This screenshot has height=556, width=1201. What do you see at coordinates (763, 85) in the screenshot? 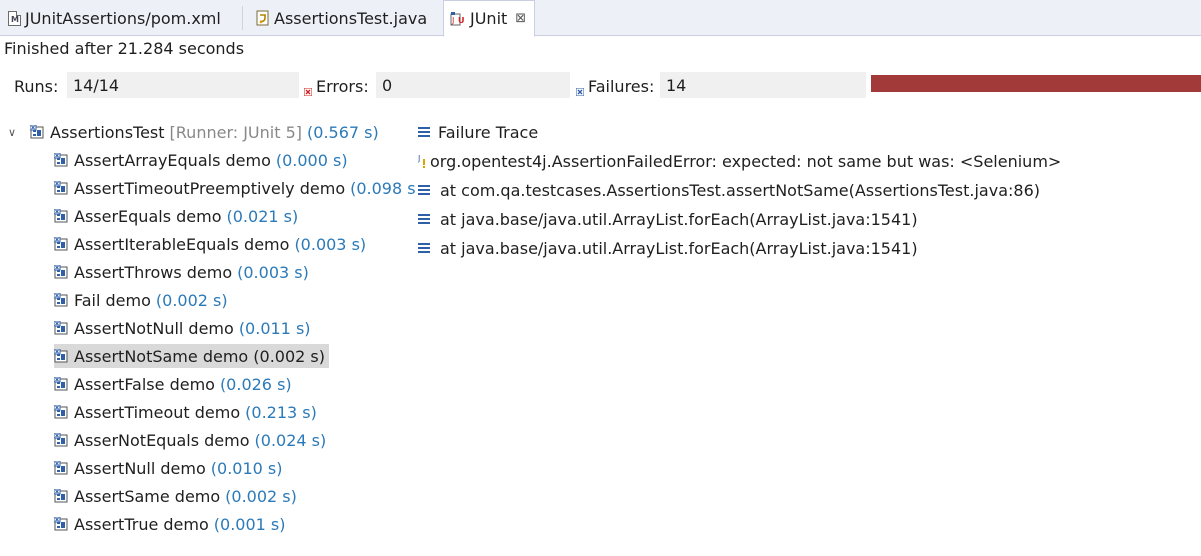
I see `failures-value: 14` at bounding box center [763, 85].